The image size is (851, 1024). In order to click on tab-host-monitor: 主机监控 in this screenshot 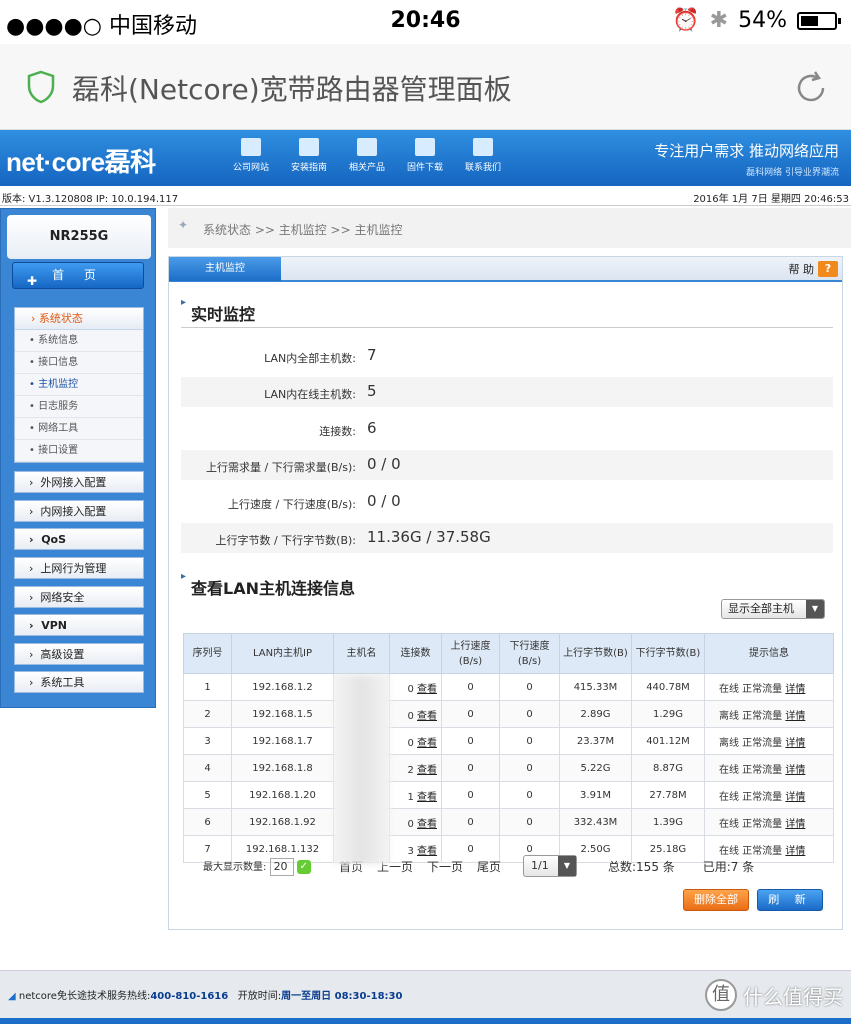, I will do `click(225, 269)`.